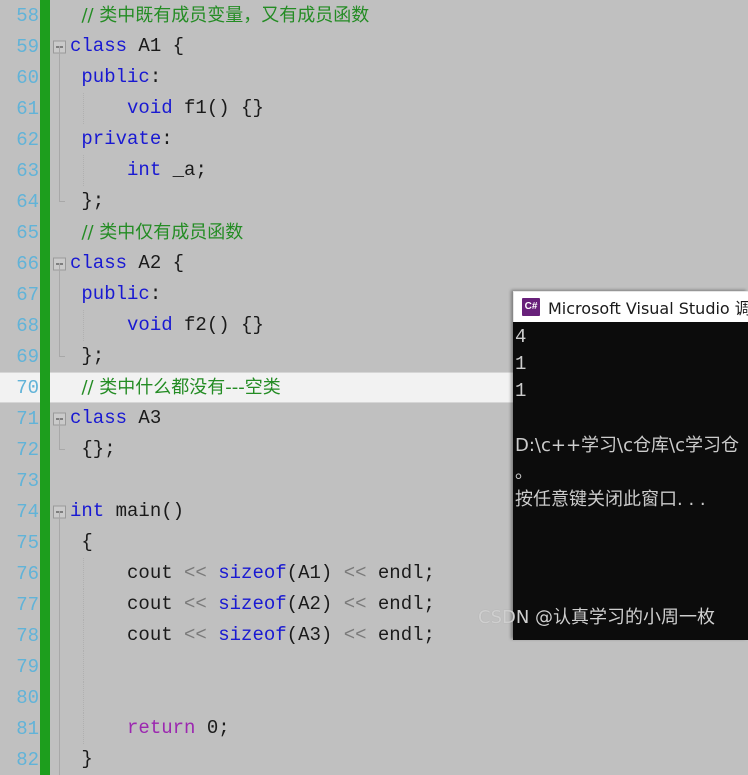 Image resolution: width=748 pixels, height=775 pixels. What do you see at coordinates (27, 263) in the screenshot?
I see `line-number: 66` at bounding box center [27, 263].